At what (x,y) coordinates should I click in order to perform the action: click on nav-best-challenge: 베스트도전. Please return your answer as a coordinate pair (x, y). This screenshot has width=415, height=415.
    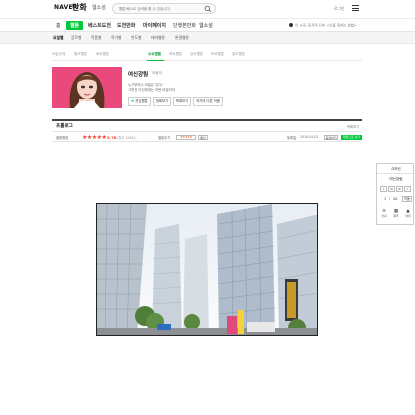
    Looking at the image, I should click on (99, 25).